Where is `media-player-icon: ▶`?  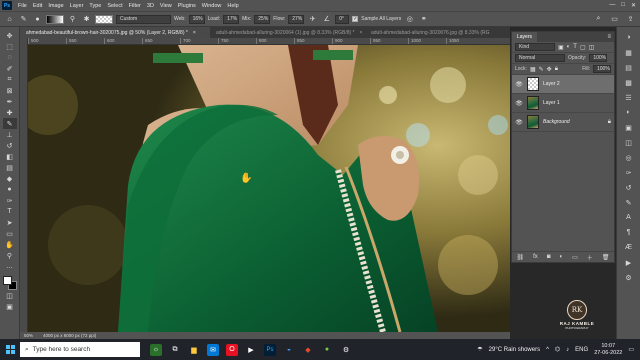 media-player-icon: ▶ is located at coordinates (251, 350).